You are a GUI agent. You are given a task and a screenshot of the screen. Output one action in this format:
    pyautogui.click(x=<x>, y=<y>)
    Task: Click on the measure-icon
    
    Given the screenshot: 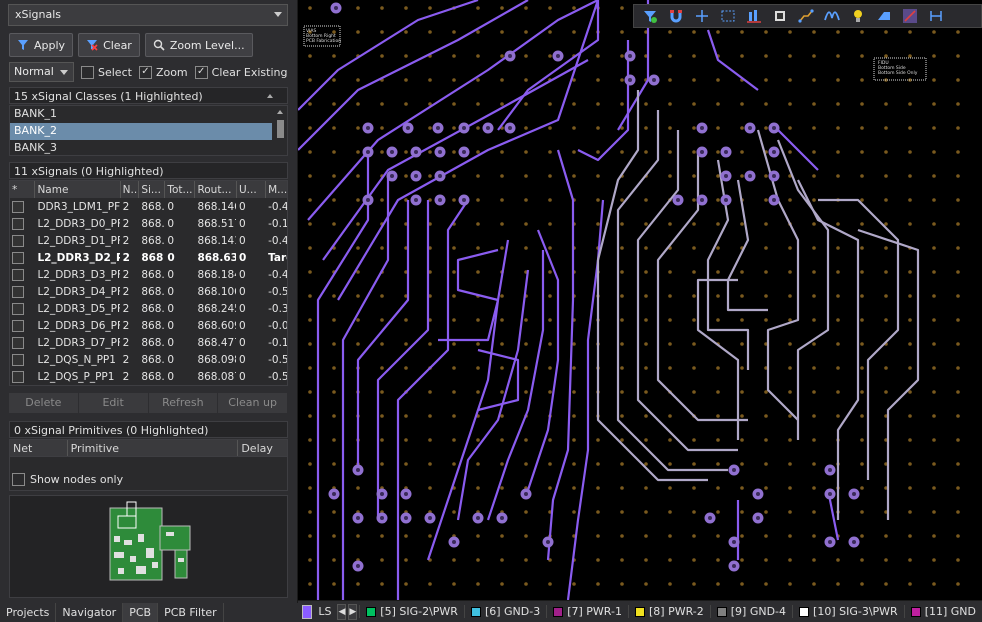 What is the action you would take?
    pyautogui.click(x=910, y=16)
    